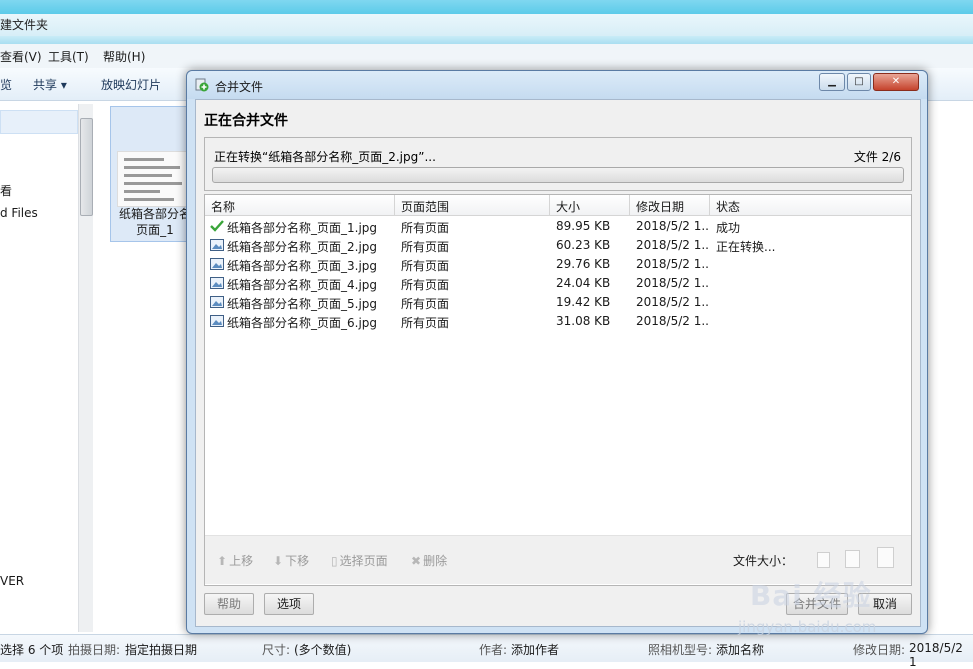 The image size is (973, 669). I want to click on page-size-large-icon, so click(885, 557).